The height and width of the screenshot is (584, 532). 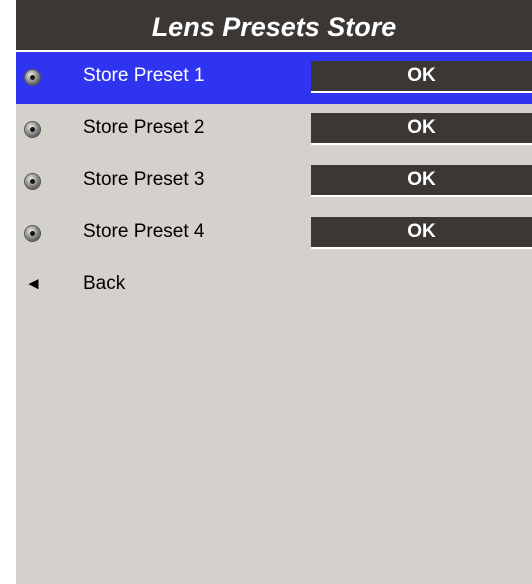 I want to click on menu-item-store-preset-1: Store Preset 1 OK, so click(x=274, y=78).